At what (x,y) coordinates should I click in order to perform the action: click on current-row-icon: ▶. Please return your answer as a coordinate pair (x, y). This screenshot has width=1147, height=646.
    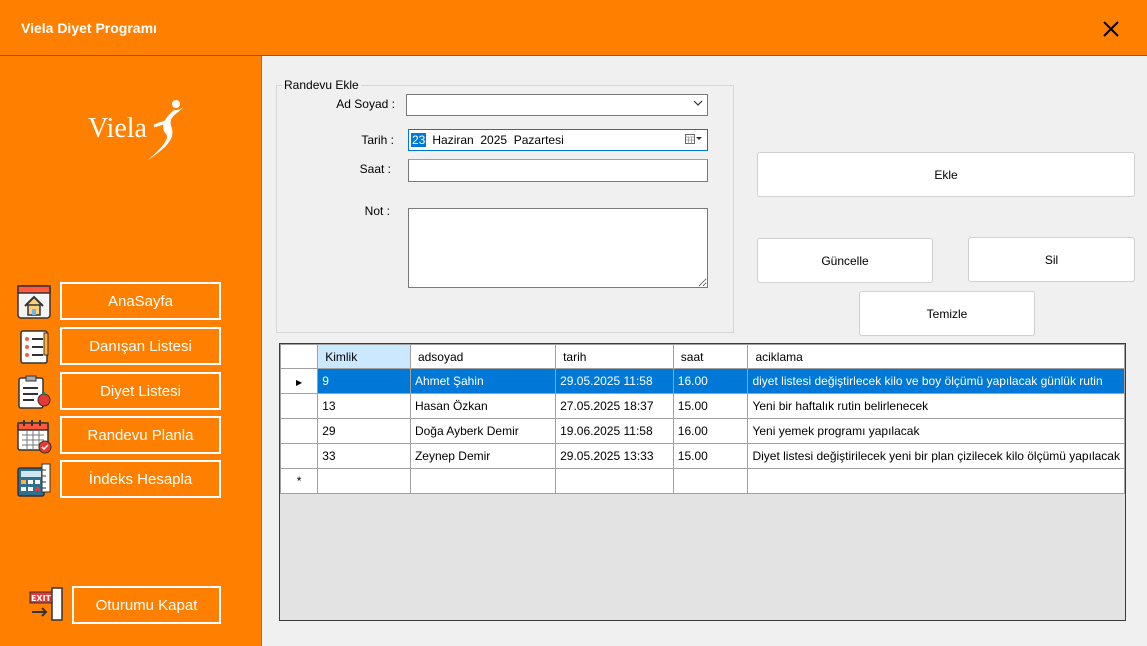
    Looking at the image, I should click on (299, 382).